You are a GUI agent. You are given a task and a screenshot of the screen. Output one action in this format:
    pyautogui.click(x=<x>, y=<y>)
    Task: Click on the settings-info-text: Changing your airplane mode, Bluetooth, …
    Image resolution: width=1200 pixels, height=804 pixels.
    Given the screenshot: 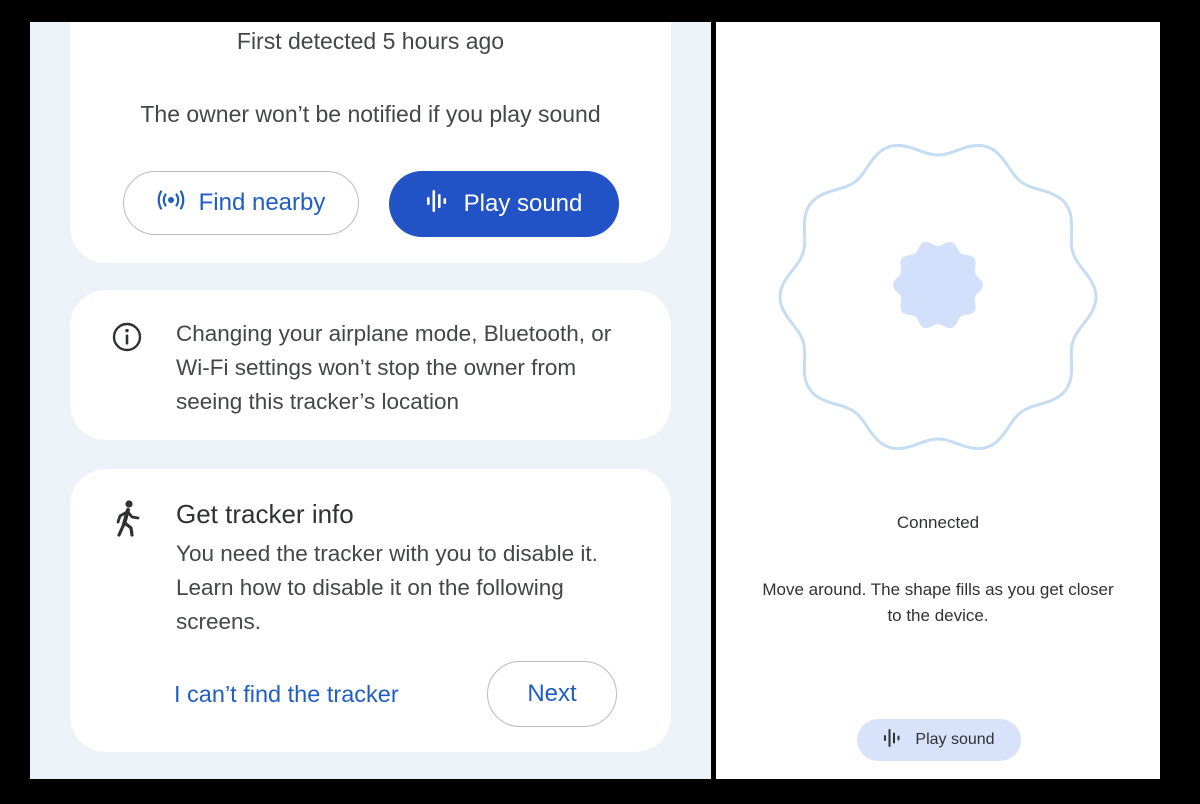 What is the action you would take?
    pyautogui.click(x=394, y=367)
    